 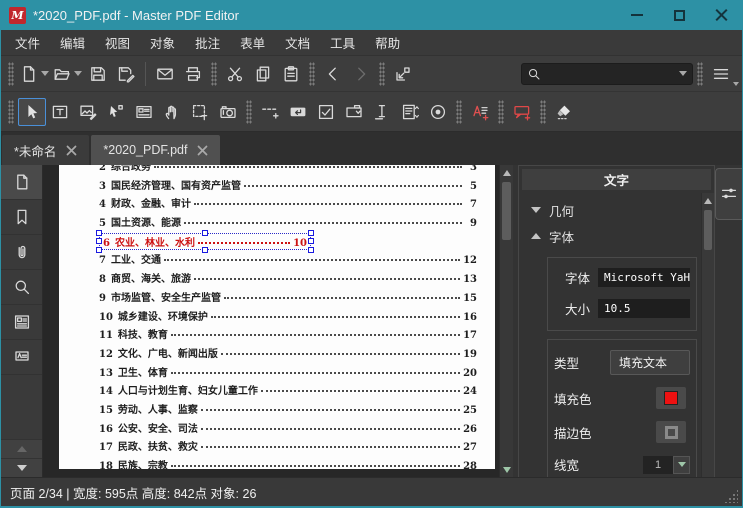 I want to click on print-button, so click(x=193, y=74).